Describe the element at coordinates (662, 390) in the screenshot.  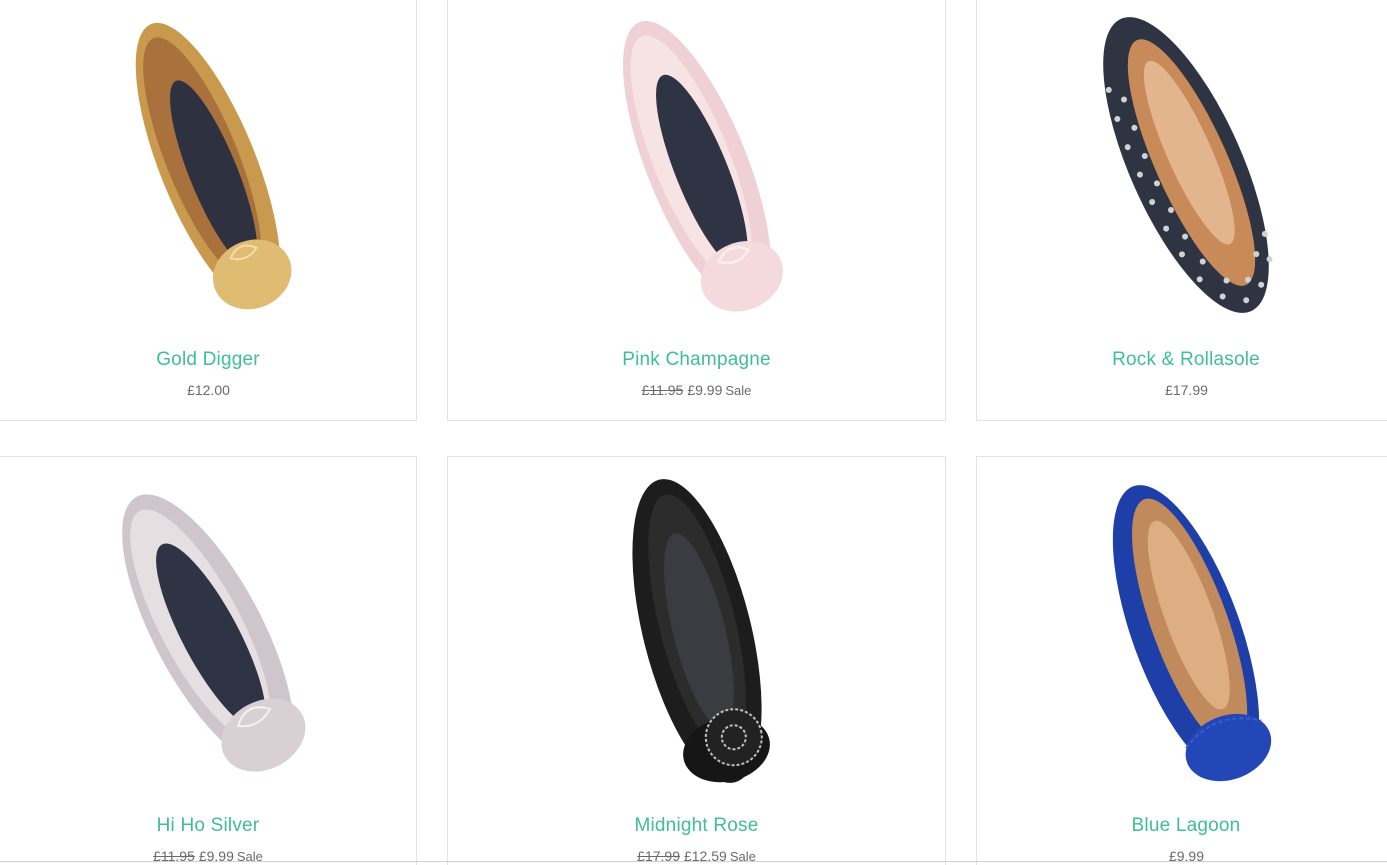
I see `old-price: £11.95` at that location.